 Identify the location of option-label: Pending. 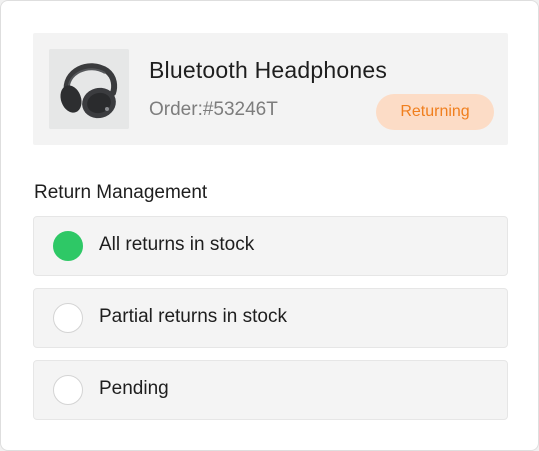
(134, 388).